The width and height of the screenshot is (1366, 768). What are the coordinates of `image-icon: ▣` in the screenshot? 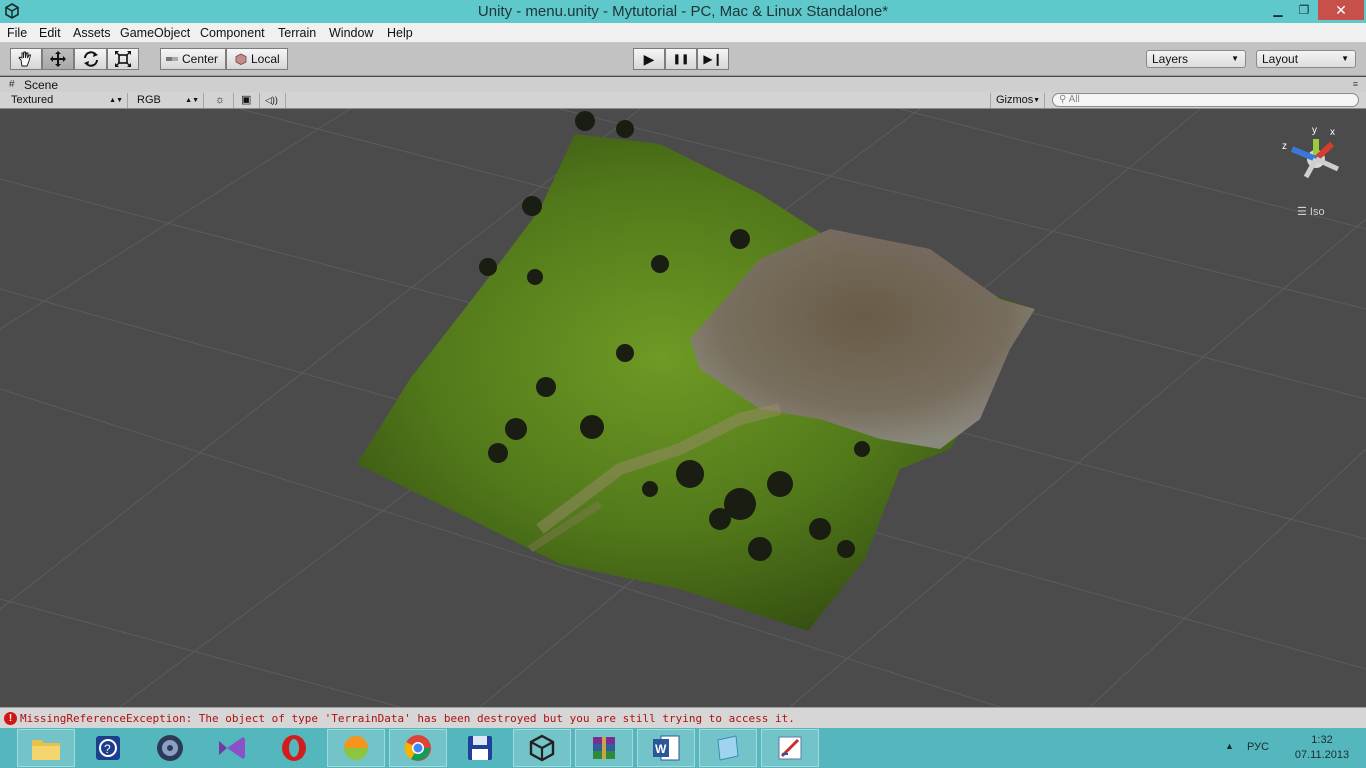 It's located at (246, 100).